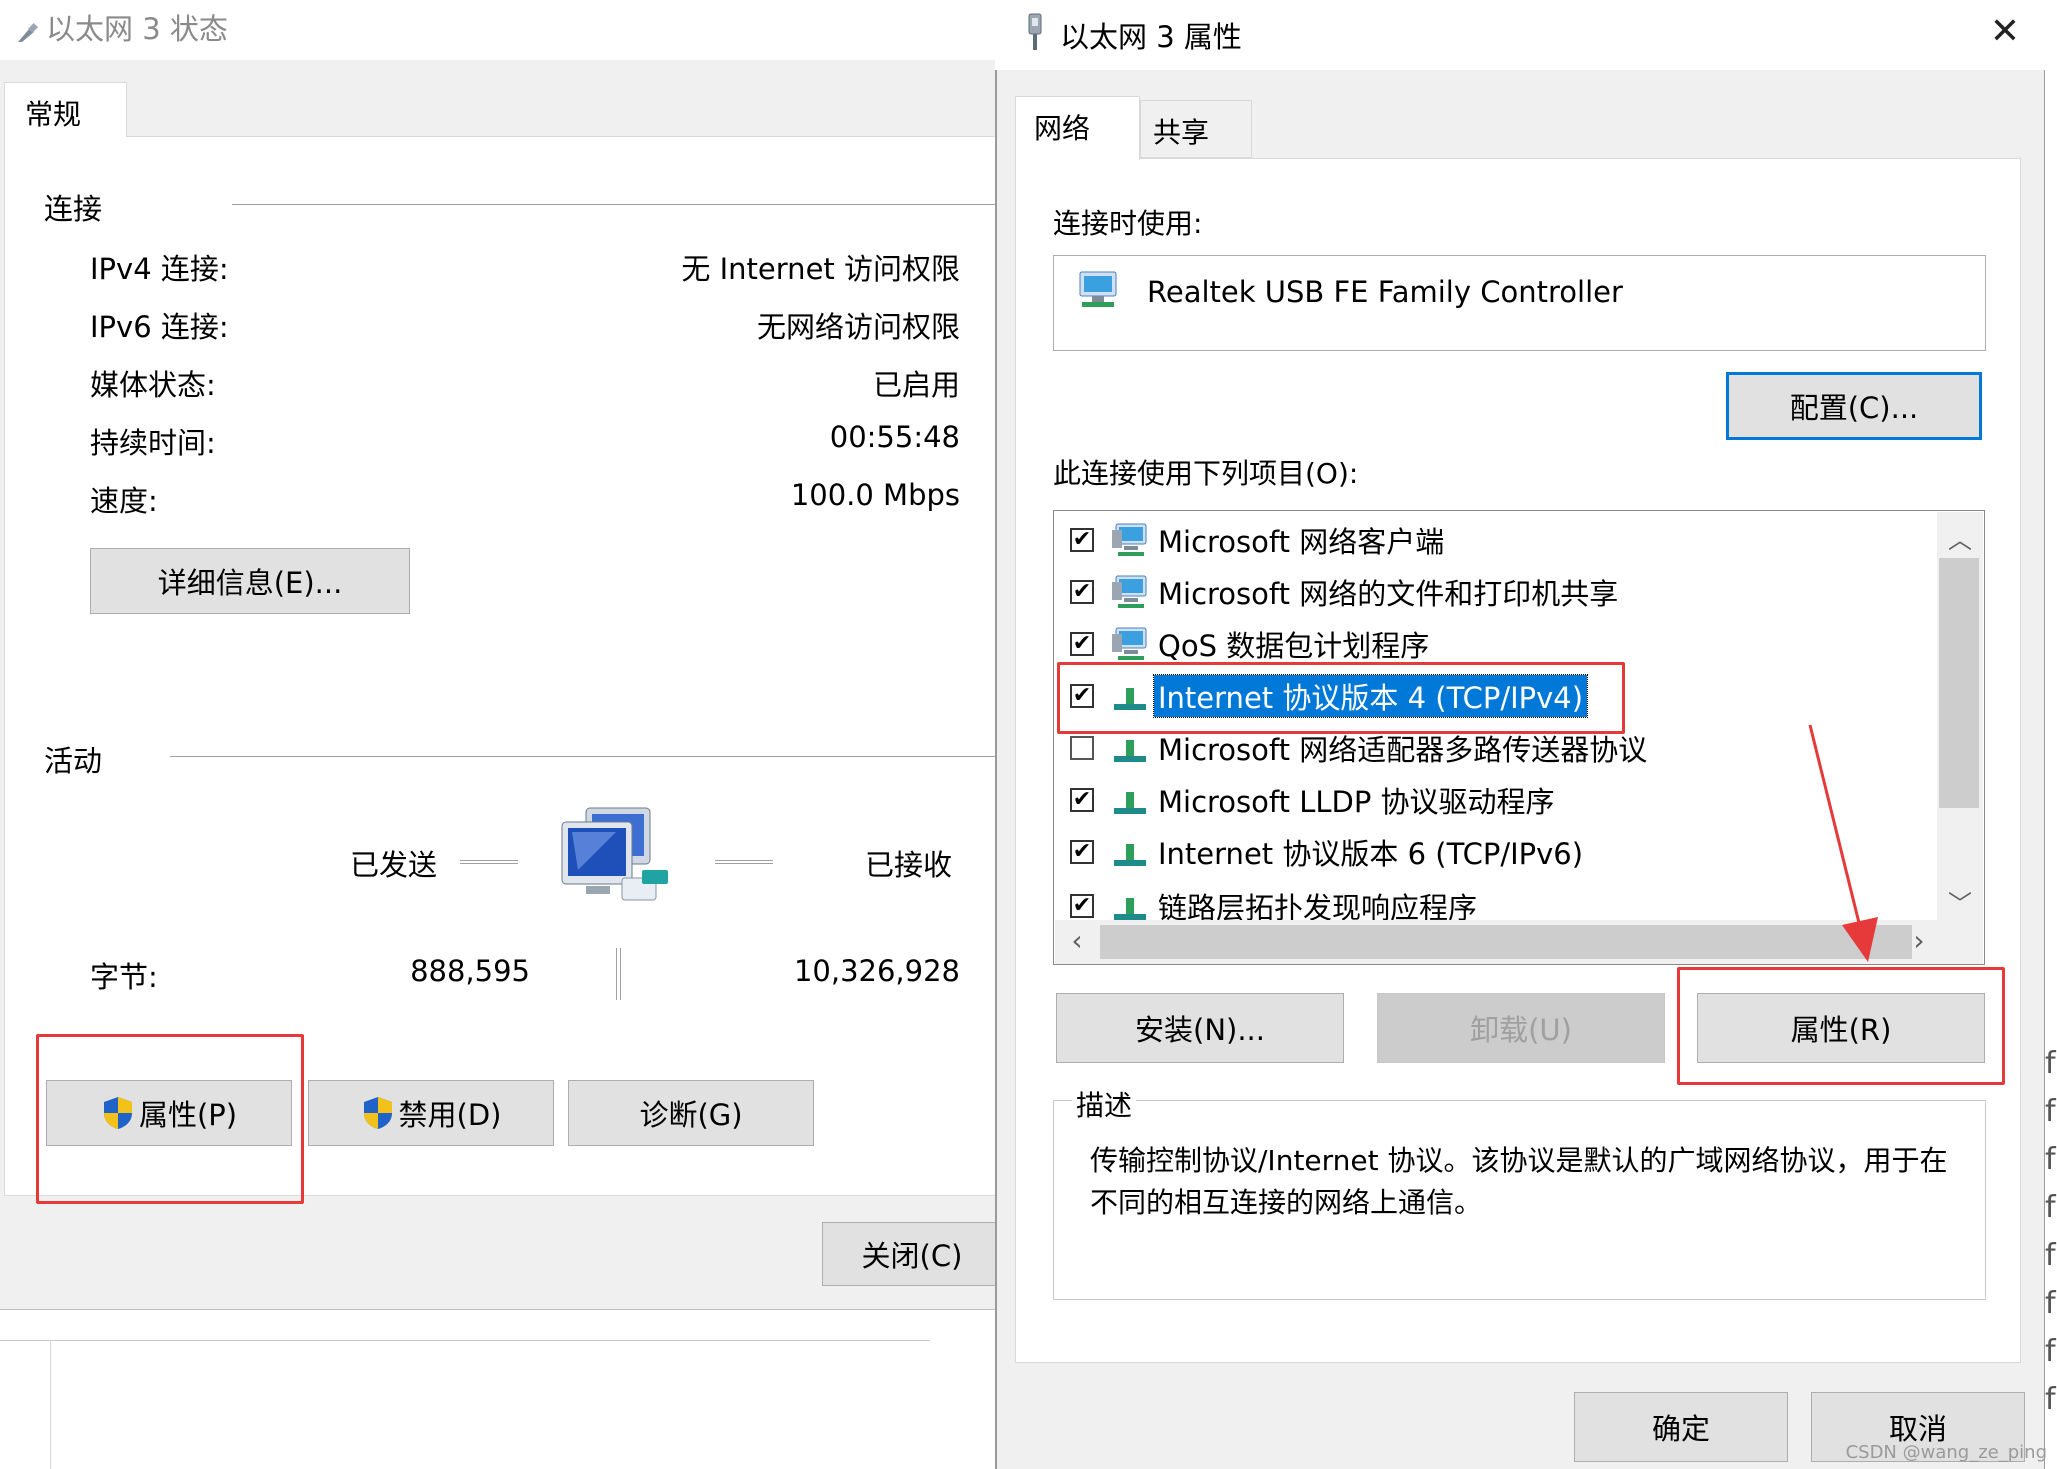  Describe the element at coordinates (820, 269) in the screenshot. I see `ipv4-connection-value: 无 Internet 访问权限` at that location.